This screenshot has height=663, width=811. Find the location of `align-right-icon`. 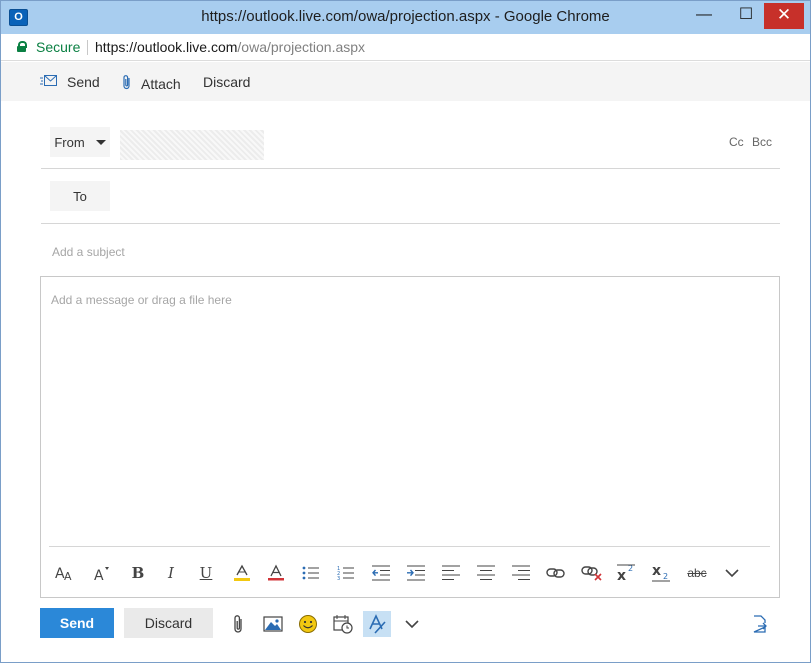

align-right-icon is located at coordinates (521, 573).